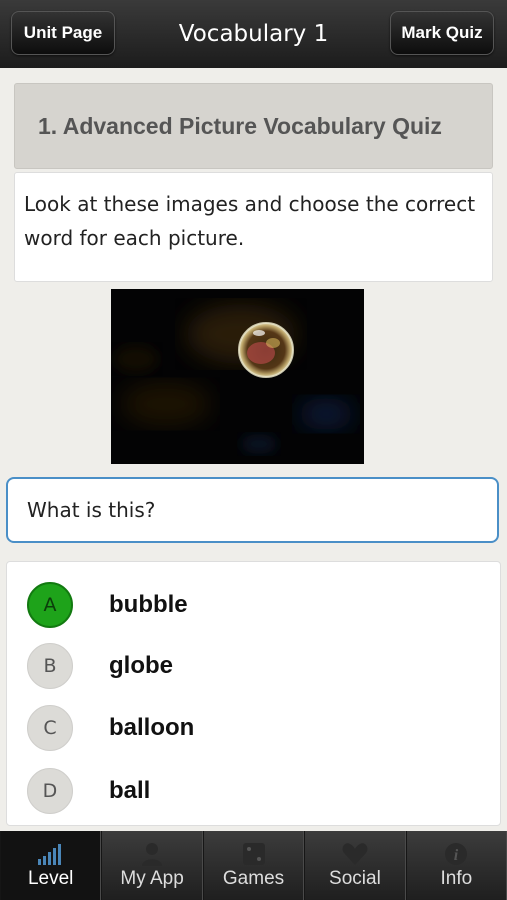 The width and height of the screenshot is (507, 900). I want to click on answer-label: bubble, so click(148, 605).